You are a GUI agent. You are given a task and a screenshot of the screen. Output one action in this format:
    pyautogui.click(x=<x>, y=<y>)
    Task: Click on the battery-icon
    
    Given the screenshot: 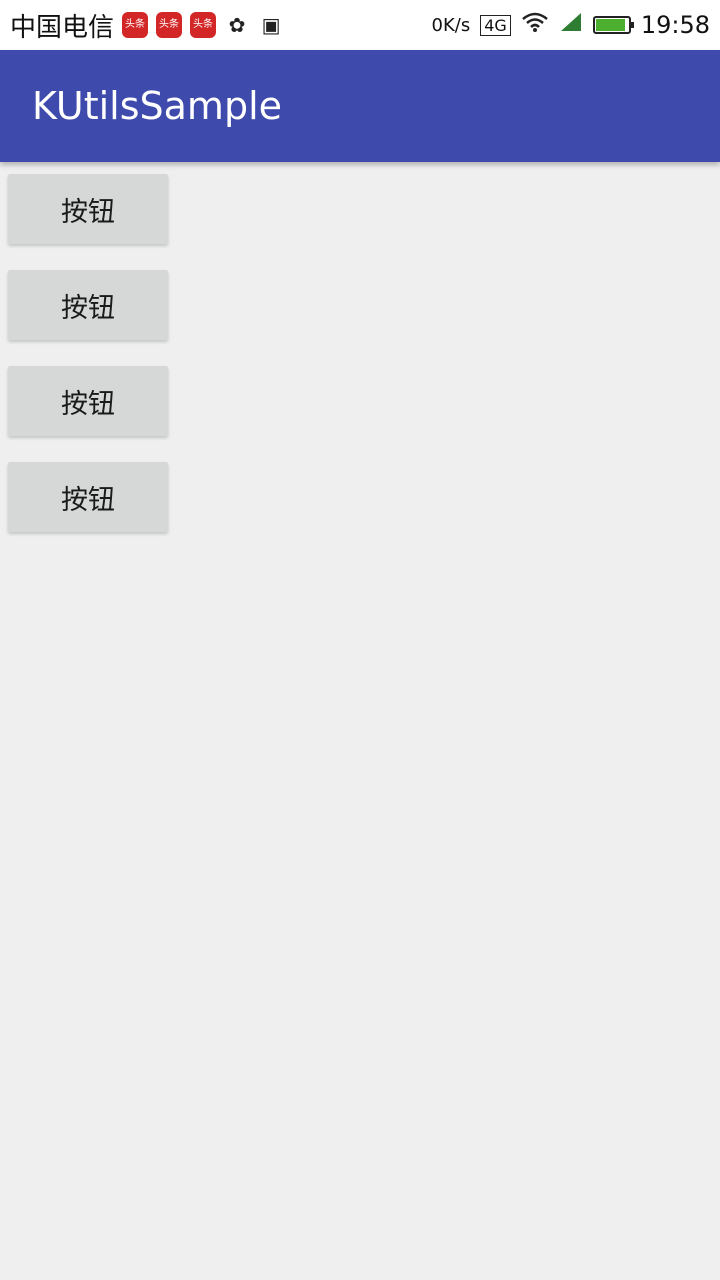 What is the action you would take?
    pyautogui.click(x=613, y=25)
    